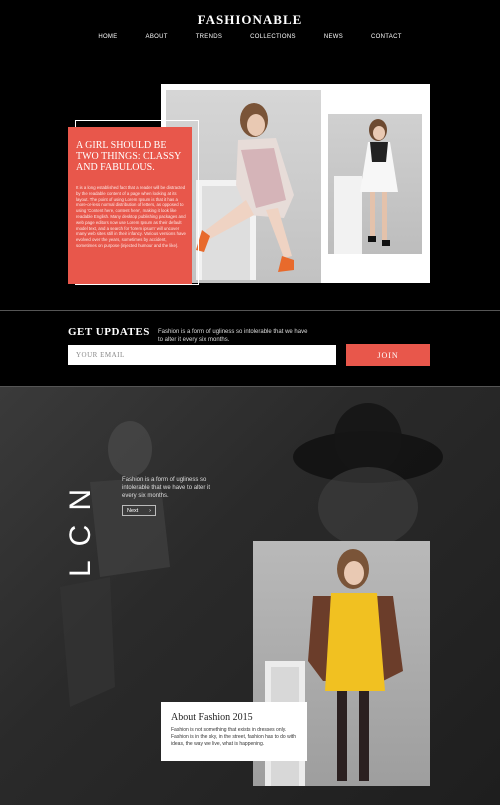  What do you see at coordinates (209, 37) in the screenshot?
I see `nav-trends: TRENDS` at bounding box center [209, 37].